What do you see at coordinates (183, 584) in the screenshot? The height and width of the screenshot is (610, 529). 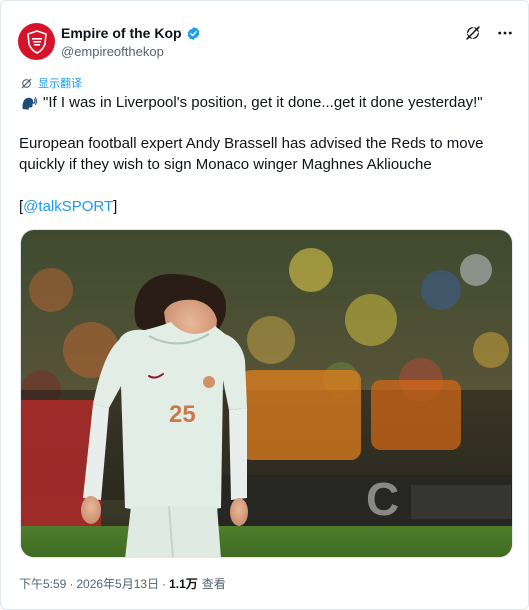 I see `views-count: 1.1万` at bounding box center [183, 584].